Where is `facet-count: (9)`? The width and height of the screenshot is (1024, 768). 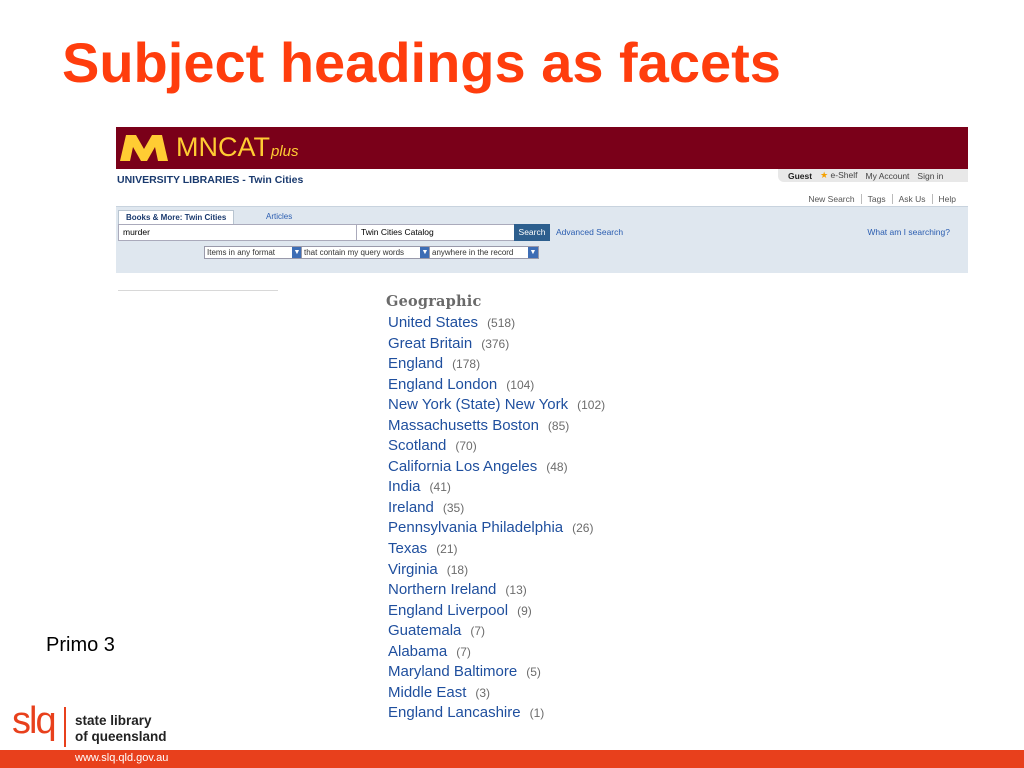
facet-count: (9) is located at coordinates (524, 610).